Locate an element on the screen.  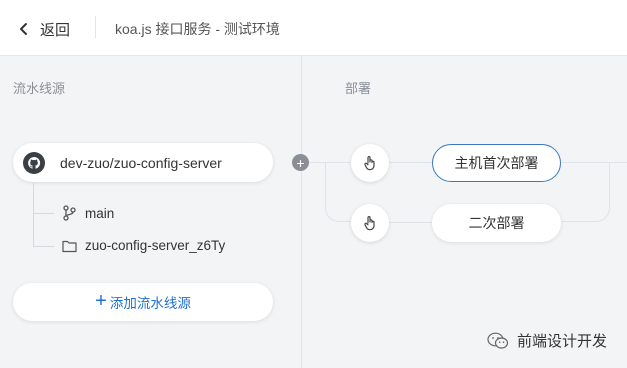
chevron-left-icon is located at coordinates (23, 29).